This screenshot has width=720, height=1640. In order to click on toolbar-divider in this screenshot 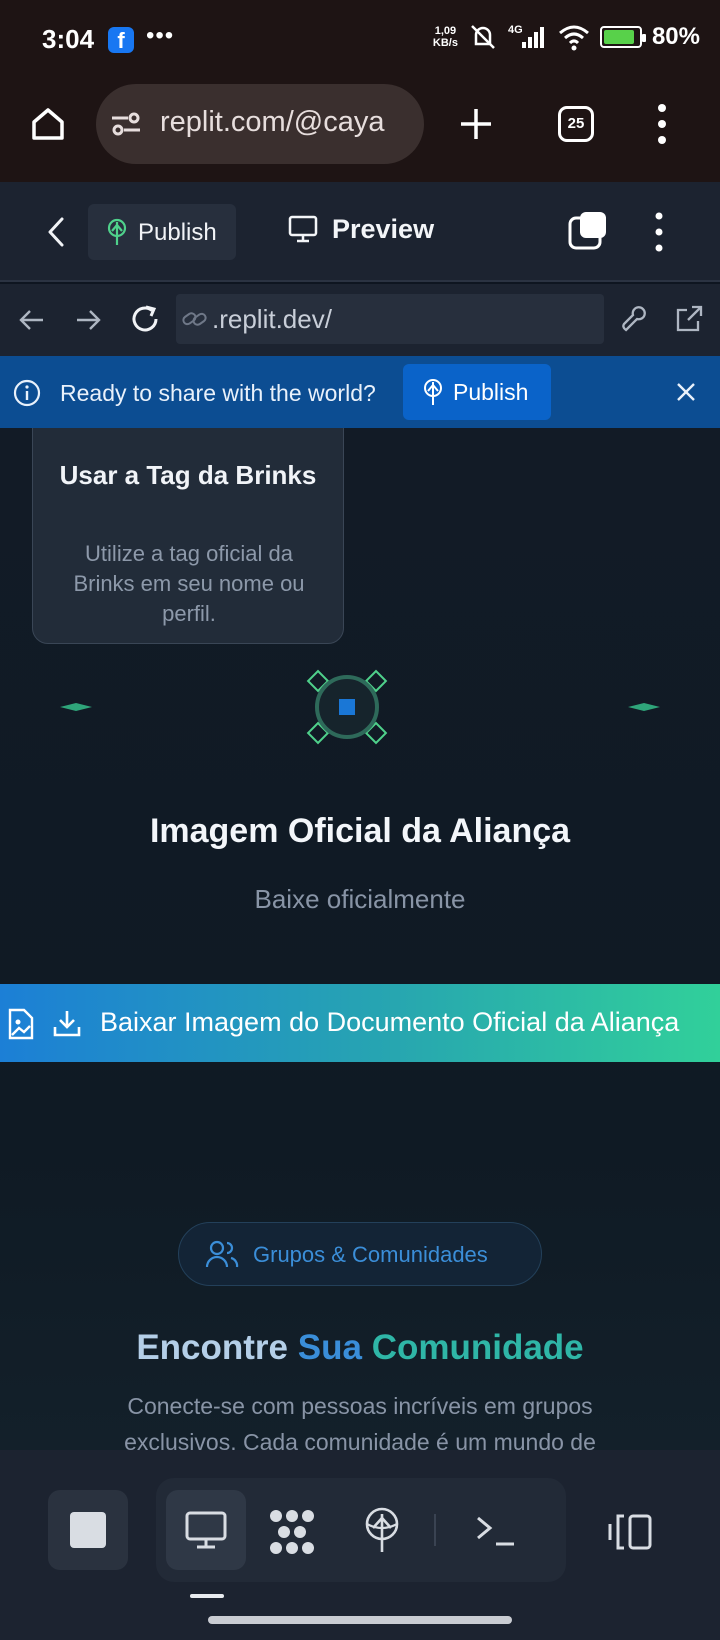, I will do `click(435, 1530)`.